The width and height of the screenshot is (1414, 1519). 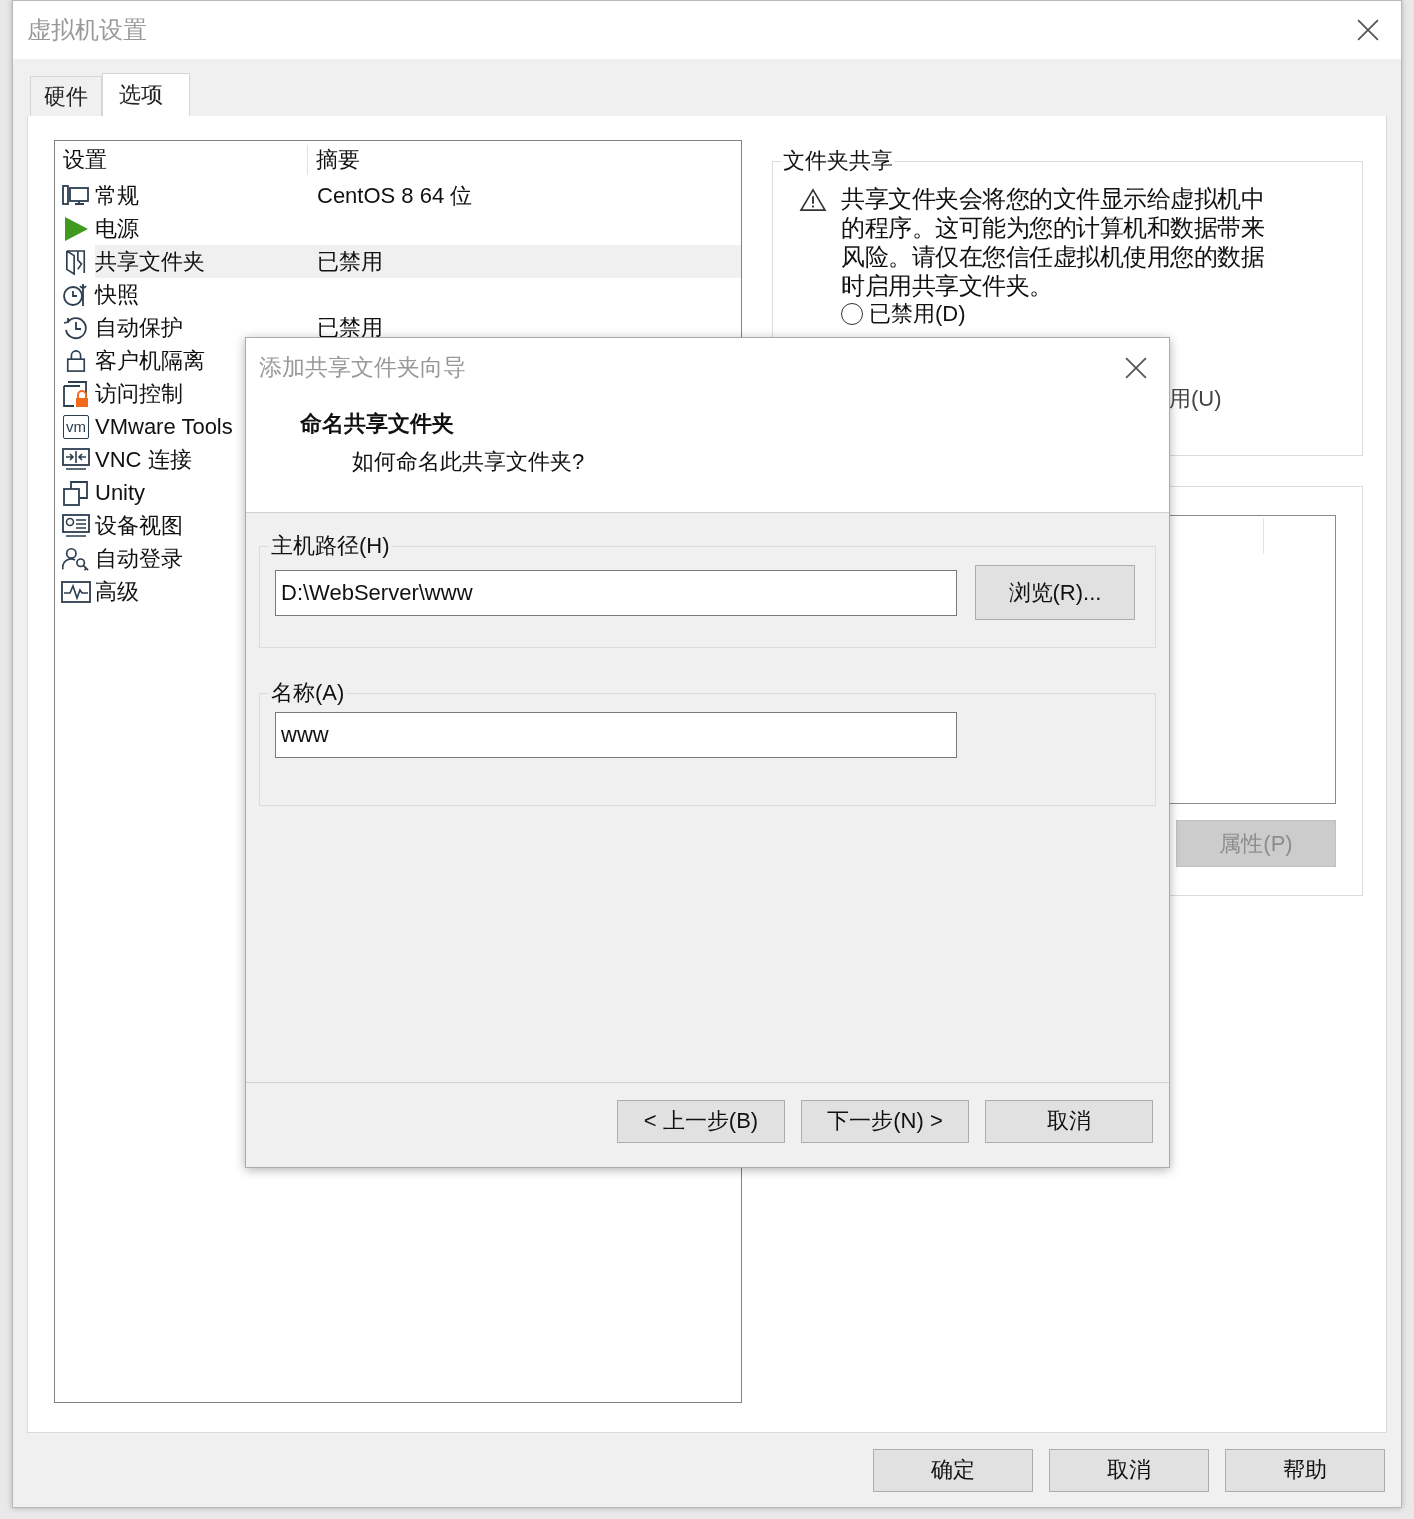 I want to click on wizard-subheading: 如何命名此共享文件夹?, so click(x=469, y=462).